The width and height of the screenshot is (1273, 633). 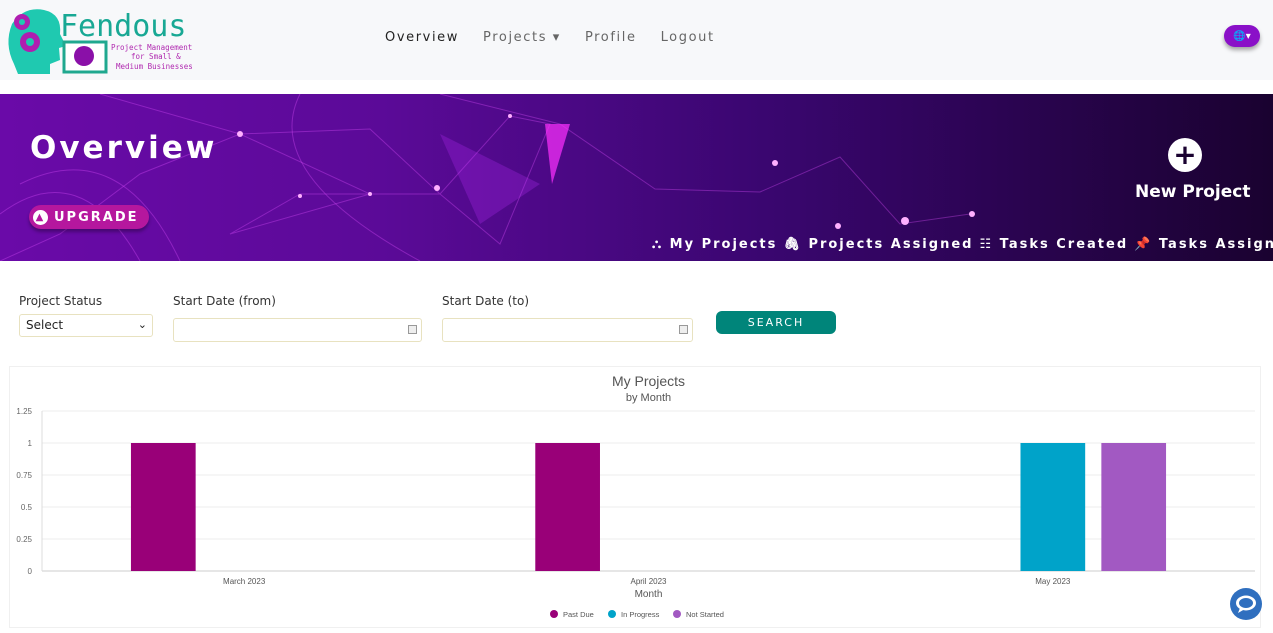 What do you see at coordinates (1143, 244) in the screenshot?
I see `pin-icon: 📌` at bounding box center [1143, 244].